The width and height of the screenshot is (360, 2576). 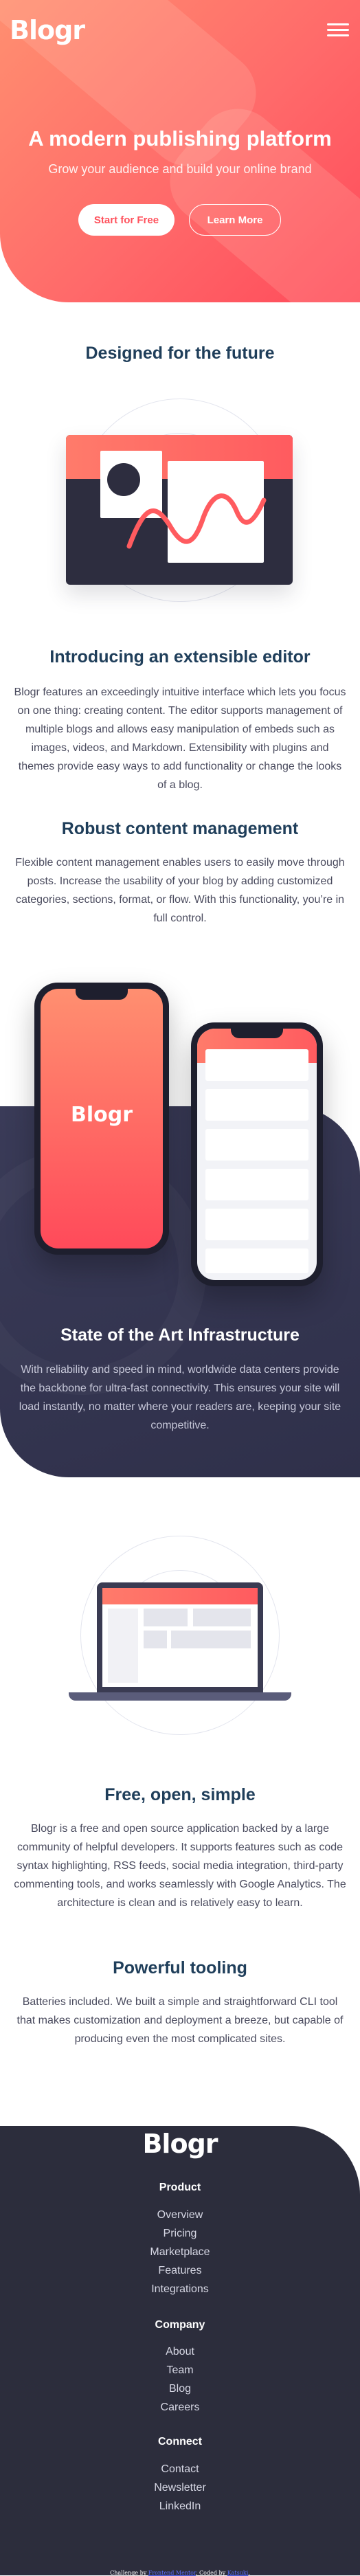 What do you see at coordinates (180, 2234) in the screenshot?
I see `footer-link-pricing: Pricing` at bounding box center [180, 2234].